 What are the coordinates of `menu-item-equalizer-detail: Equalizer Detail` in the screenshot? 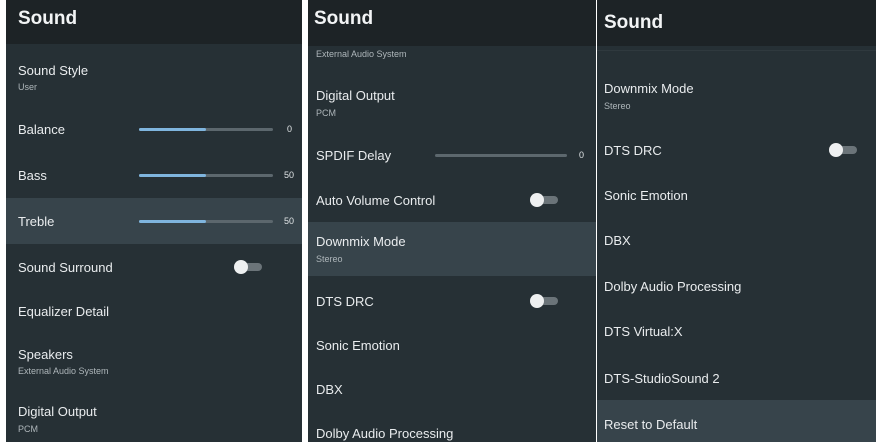 It's located at (154, 312).